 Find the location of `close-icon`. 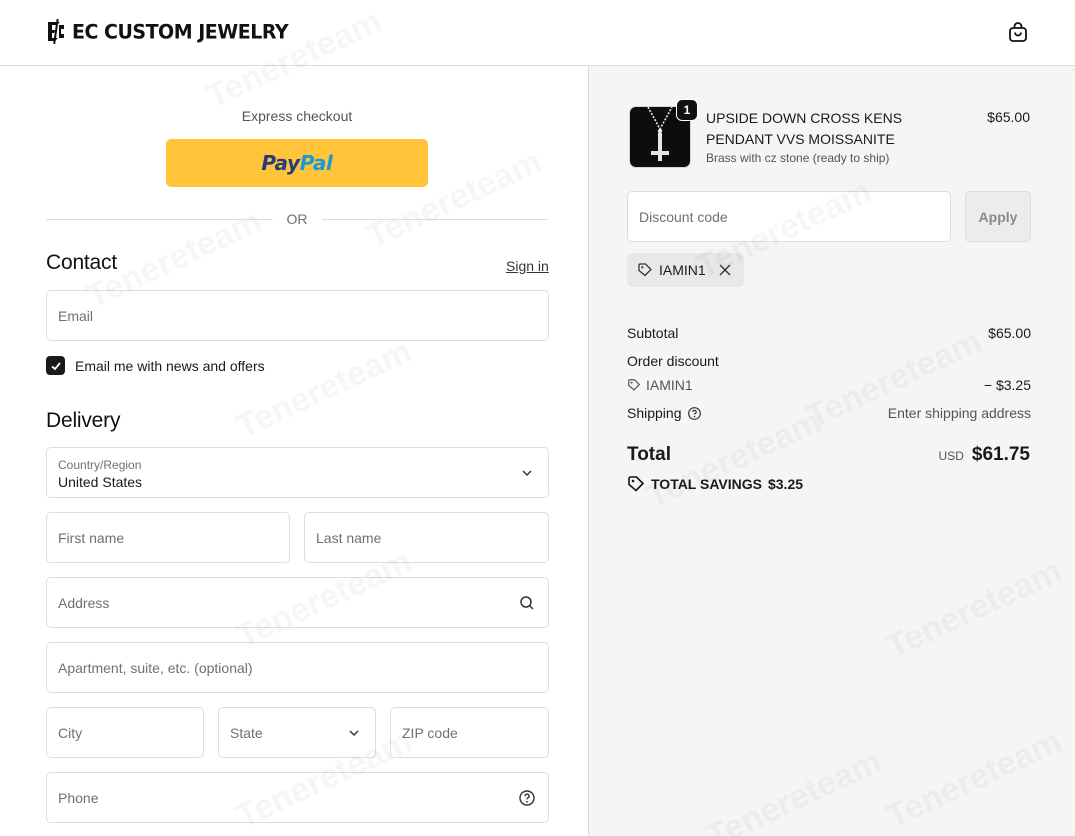

close-icon is located at coordinates (725, 270).